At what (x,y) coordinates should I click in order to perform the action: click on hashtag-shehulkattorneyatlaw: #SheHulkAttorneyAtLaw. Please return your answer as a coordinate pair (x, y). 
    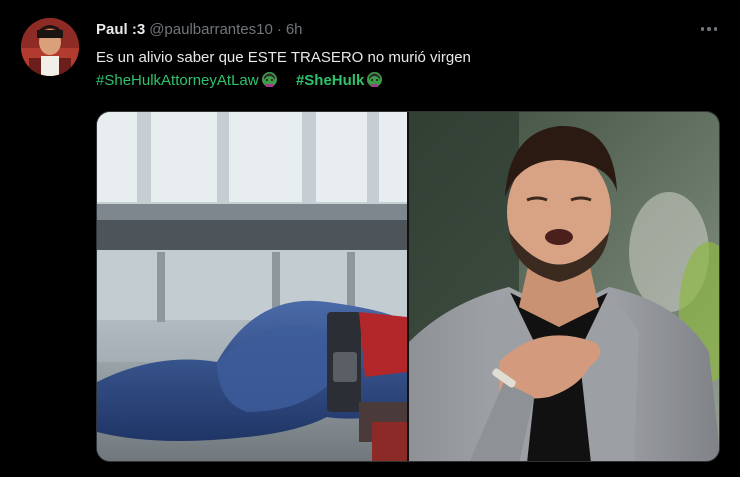
    Looking at the image, I should click on (177, 80).